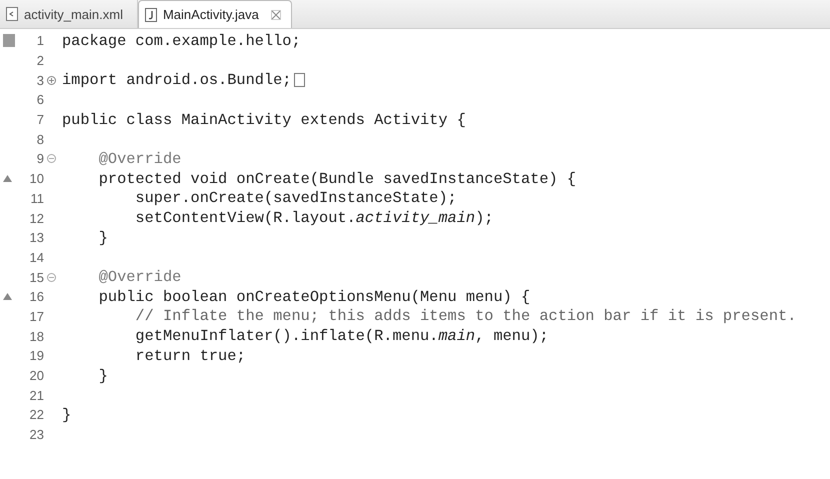  I want to click on code-line: public class MainActivity extends Activity {, so click(263, 119).